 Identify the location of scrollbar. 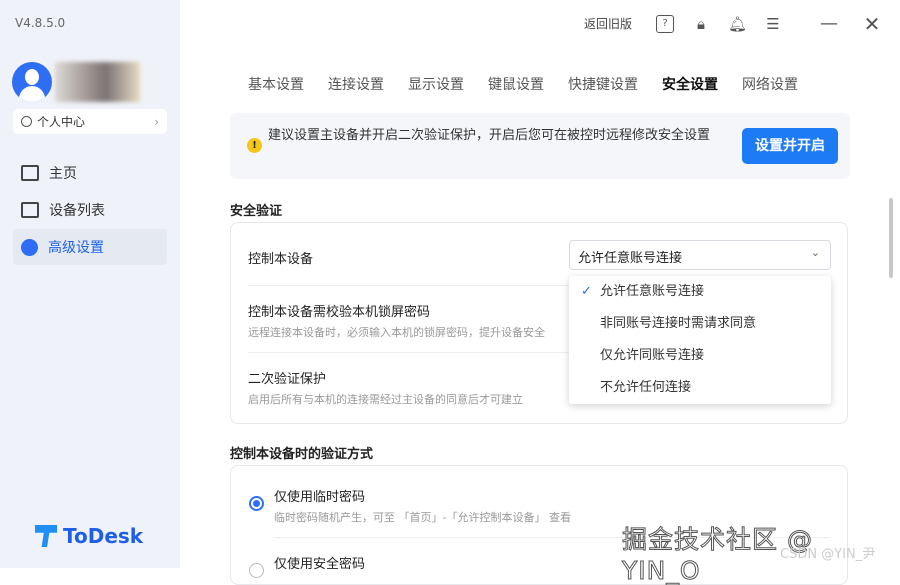
(891, 238).